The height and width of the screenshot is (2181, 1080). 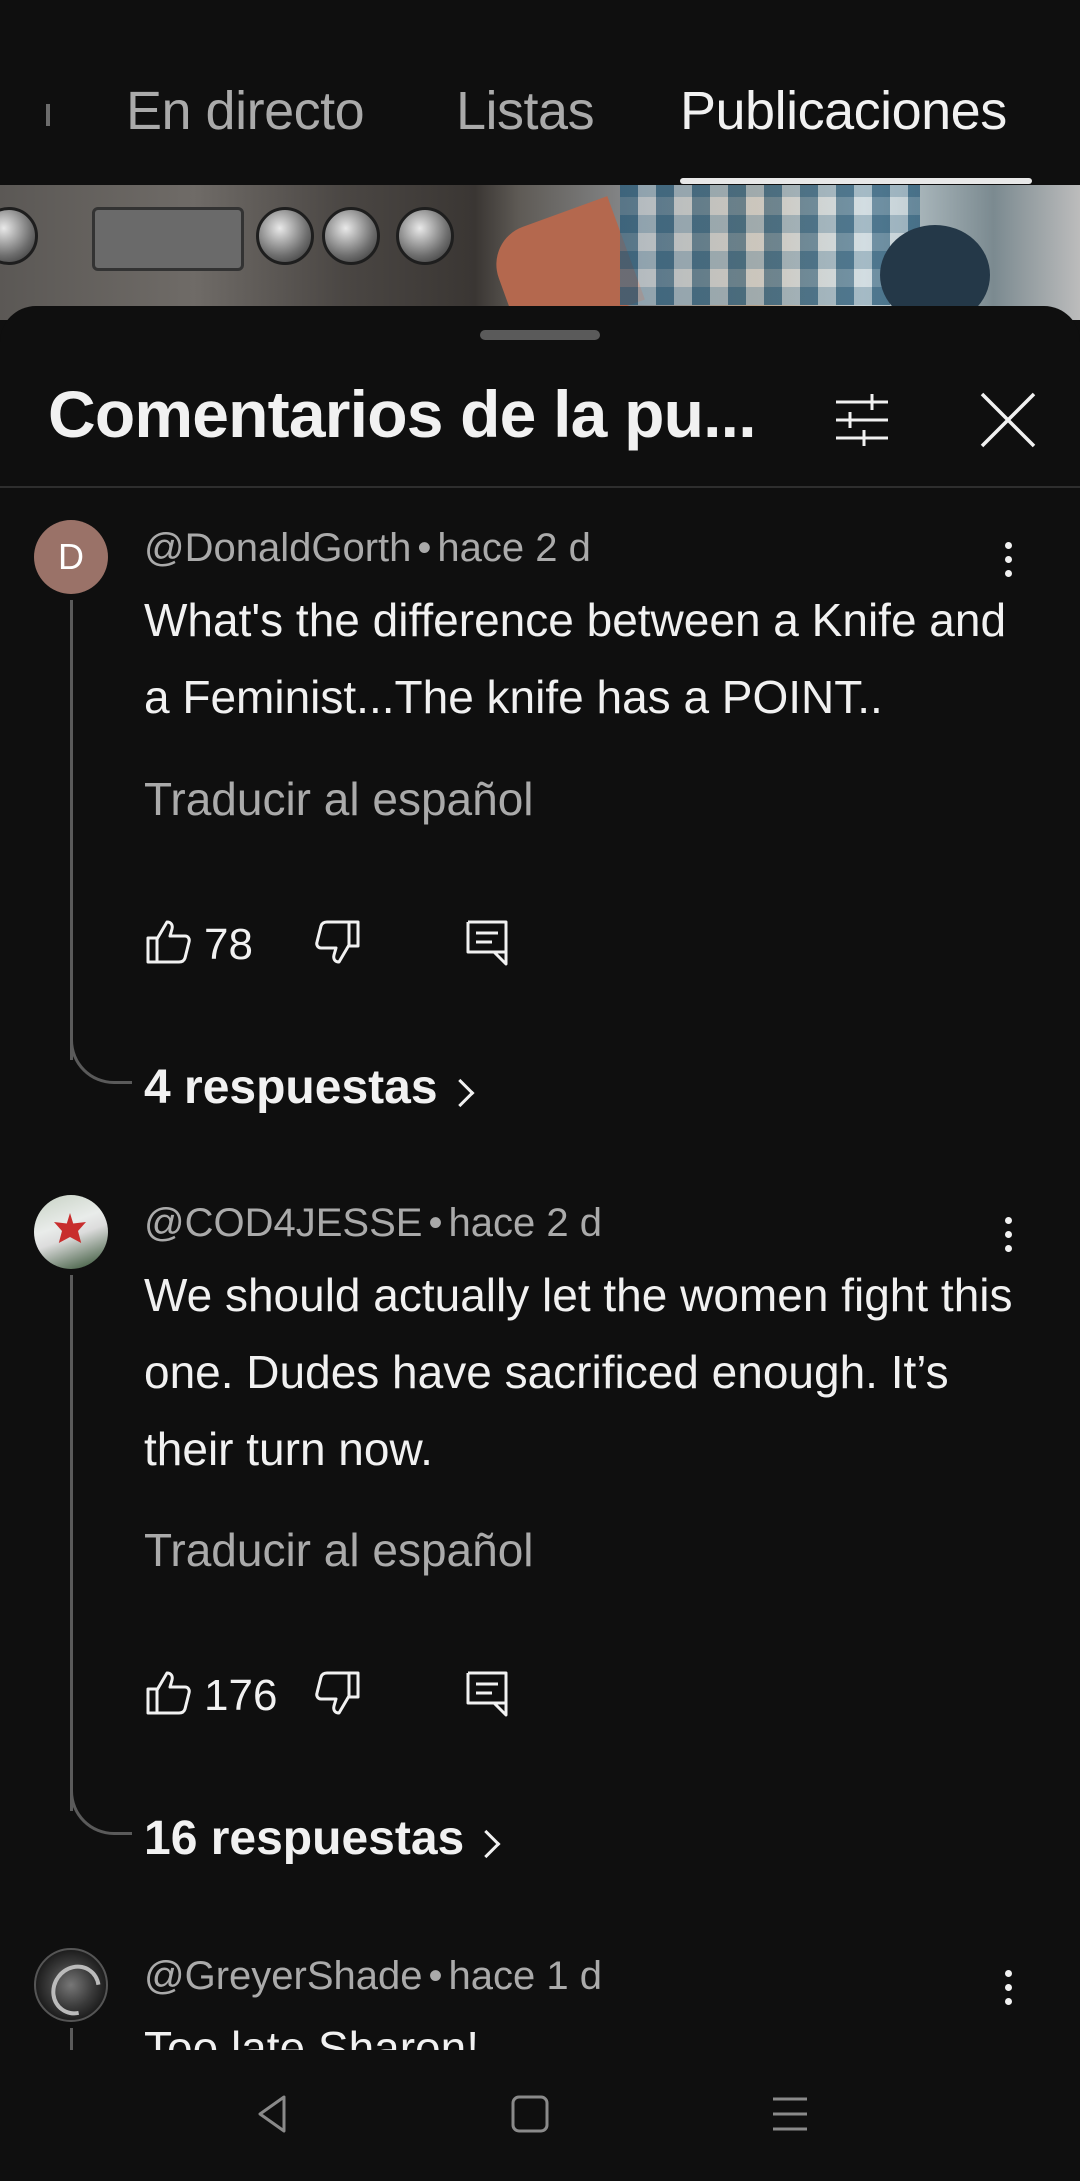 I want to click on close-icon, so click(x=1008, y=420).